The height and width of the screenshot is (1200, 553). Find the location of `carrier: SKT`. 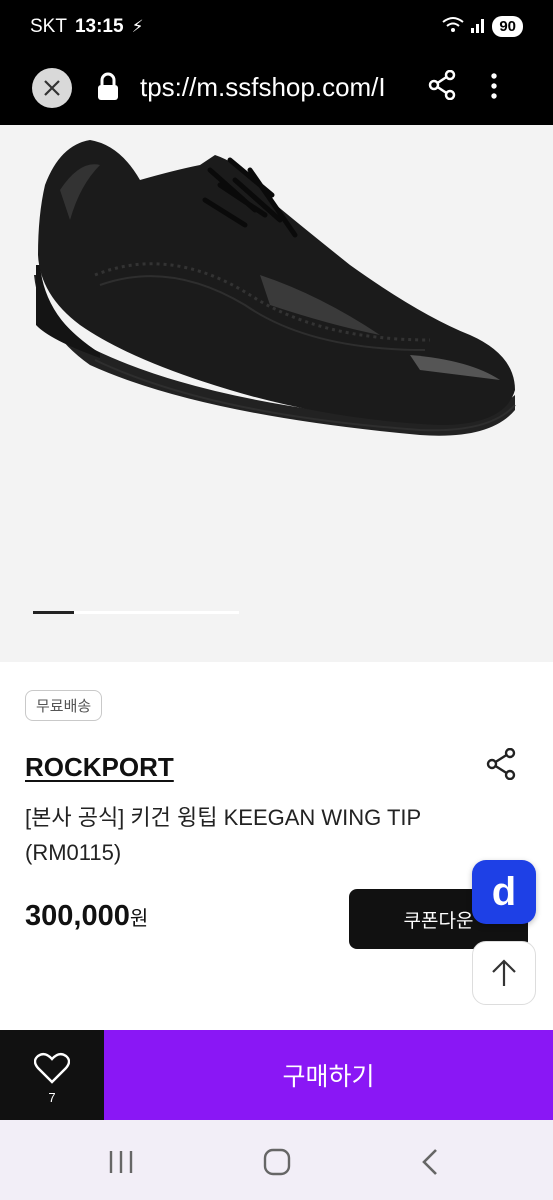

carrier: SKT is located at coordinates (48, 26).